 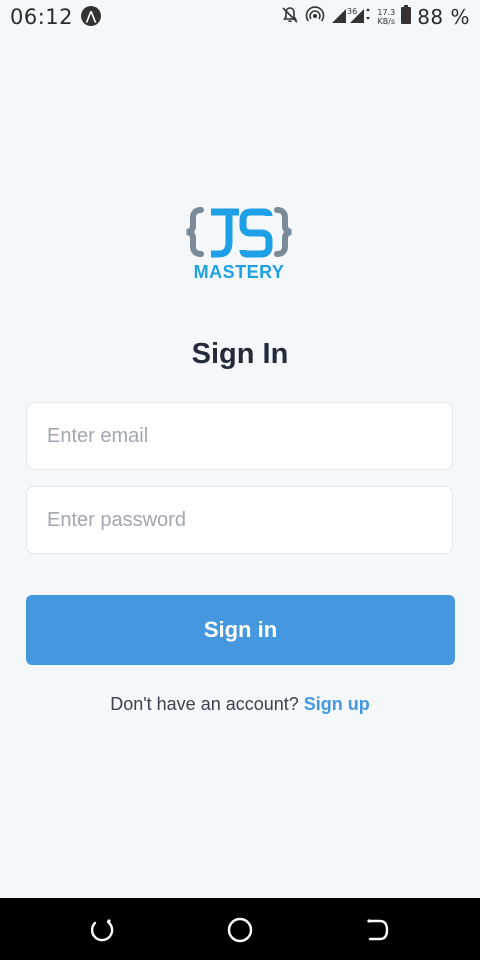 I want to click on page-title: Sign In, so click(x=240, y=354).